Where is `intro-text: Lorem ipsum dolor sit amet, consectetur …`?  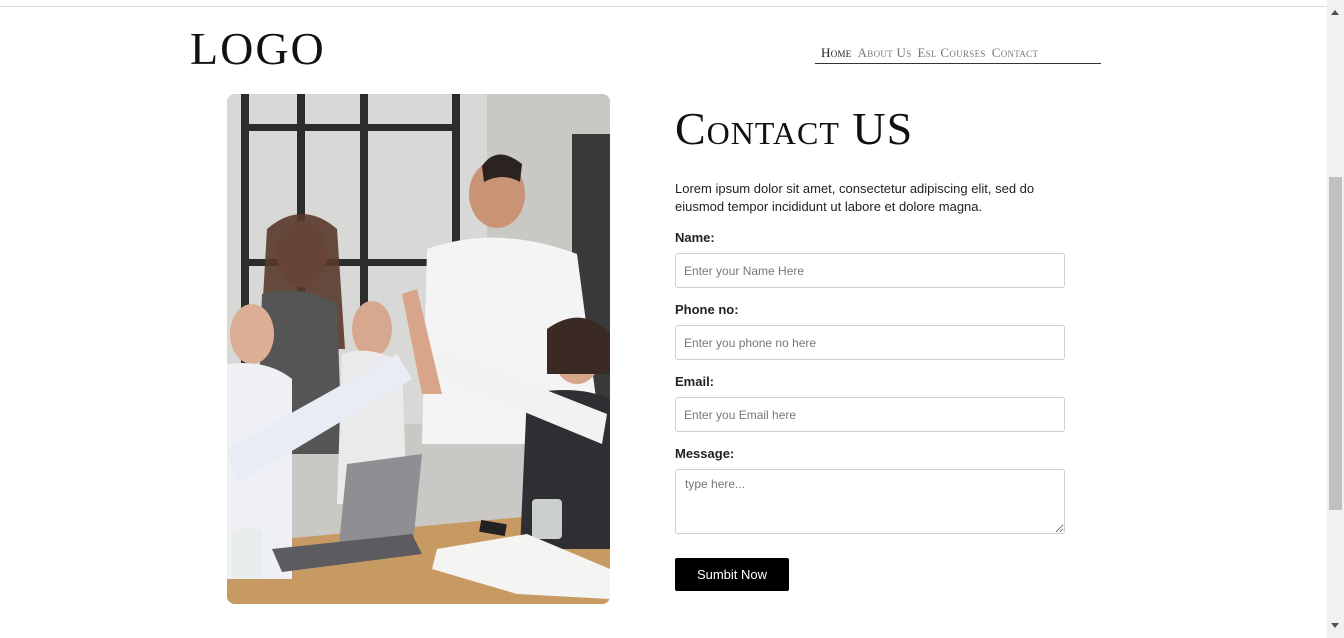
intro-text: Lorem ipsum dolor sit amet, consectetur … is located at coordinates (855, 197).